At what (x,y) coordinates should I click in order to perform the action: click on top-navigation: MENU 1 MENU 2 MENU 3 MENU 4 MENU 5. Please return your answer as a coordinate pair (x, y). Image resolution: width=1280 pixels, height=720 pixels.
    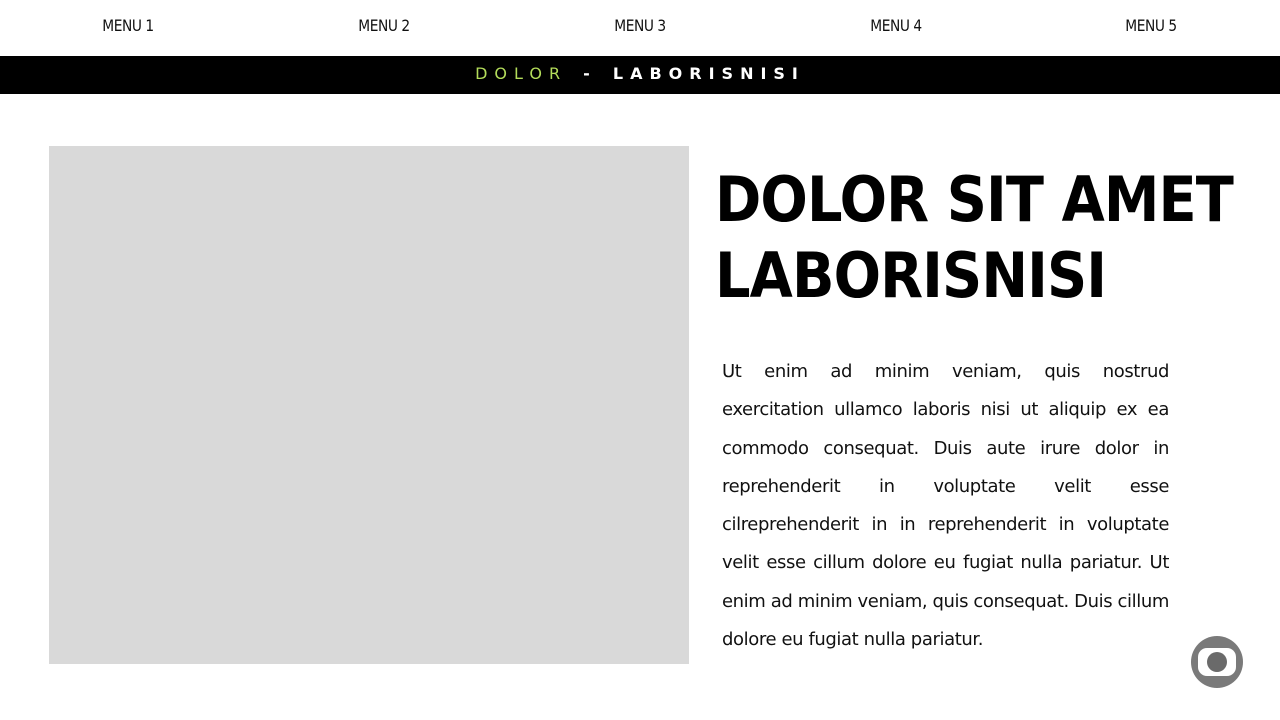
    Looking at the image, I should click on (640, 28).